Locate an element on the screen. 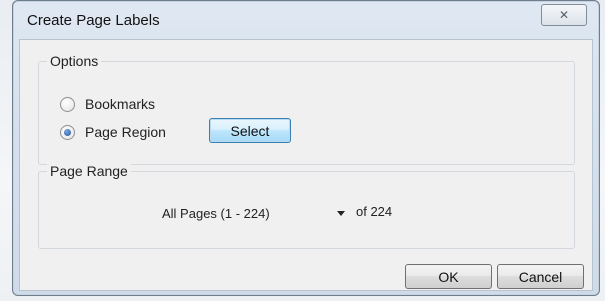  page-region-radio-label: Page Region is located at coordinates (125, 132).